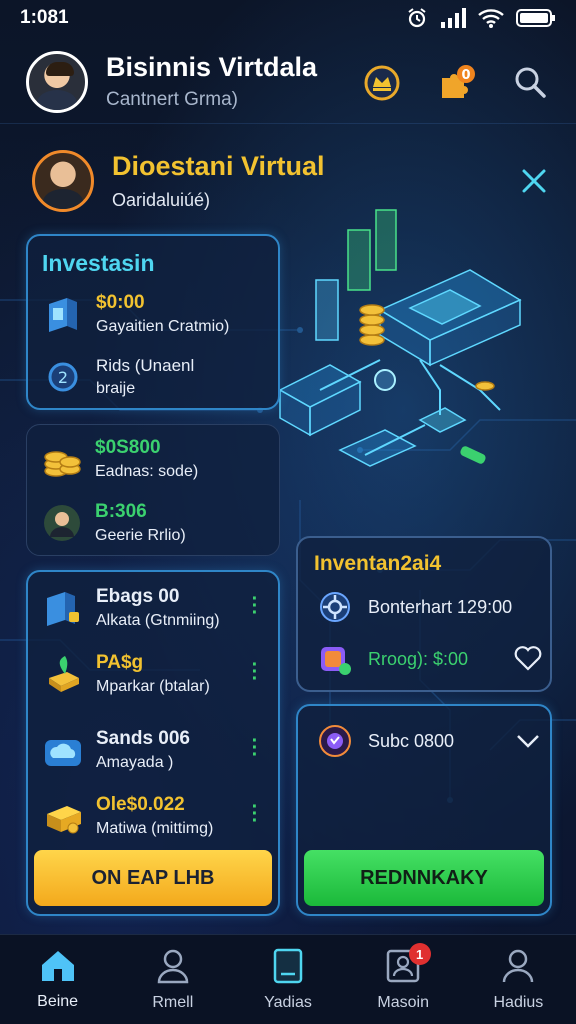 The width and height of the screenshot is (576, 1024). Describe the element at coordinates (44, 17) in the screenshot. I see `status-time: 1:081` at that location.